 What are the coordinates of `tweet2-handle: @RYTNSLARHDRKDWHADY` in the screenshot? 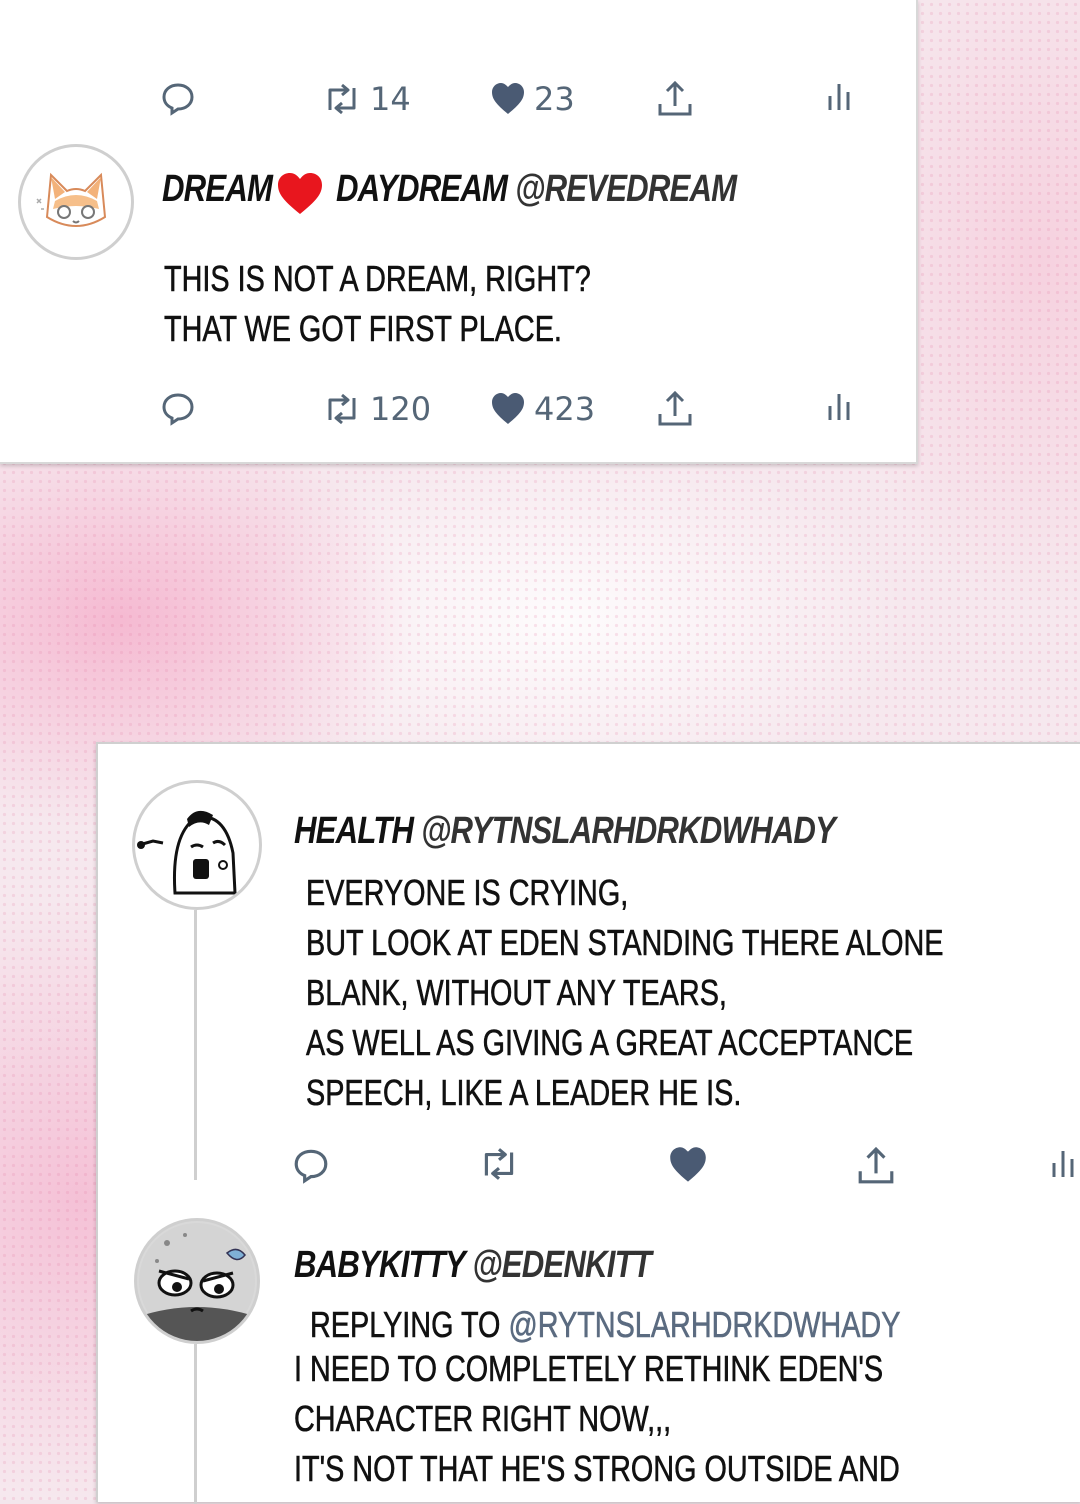 It's located at (628, 831).